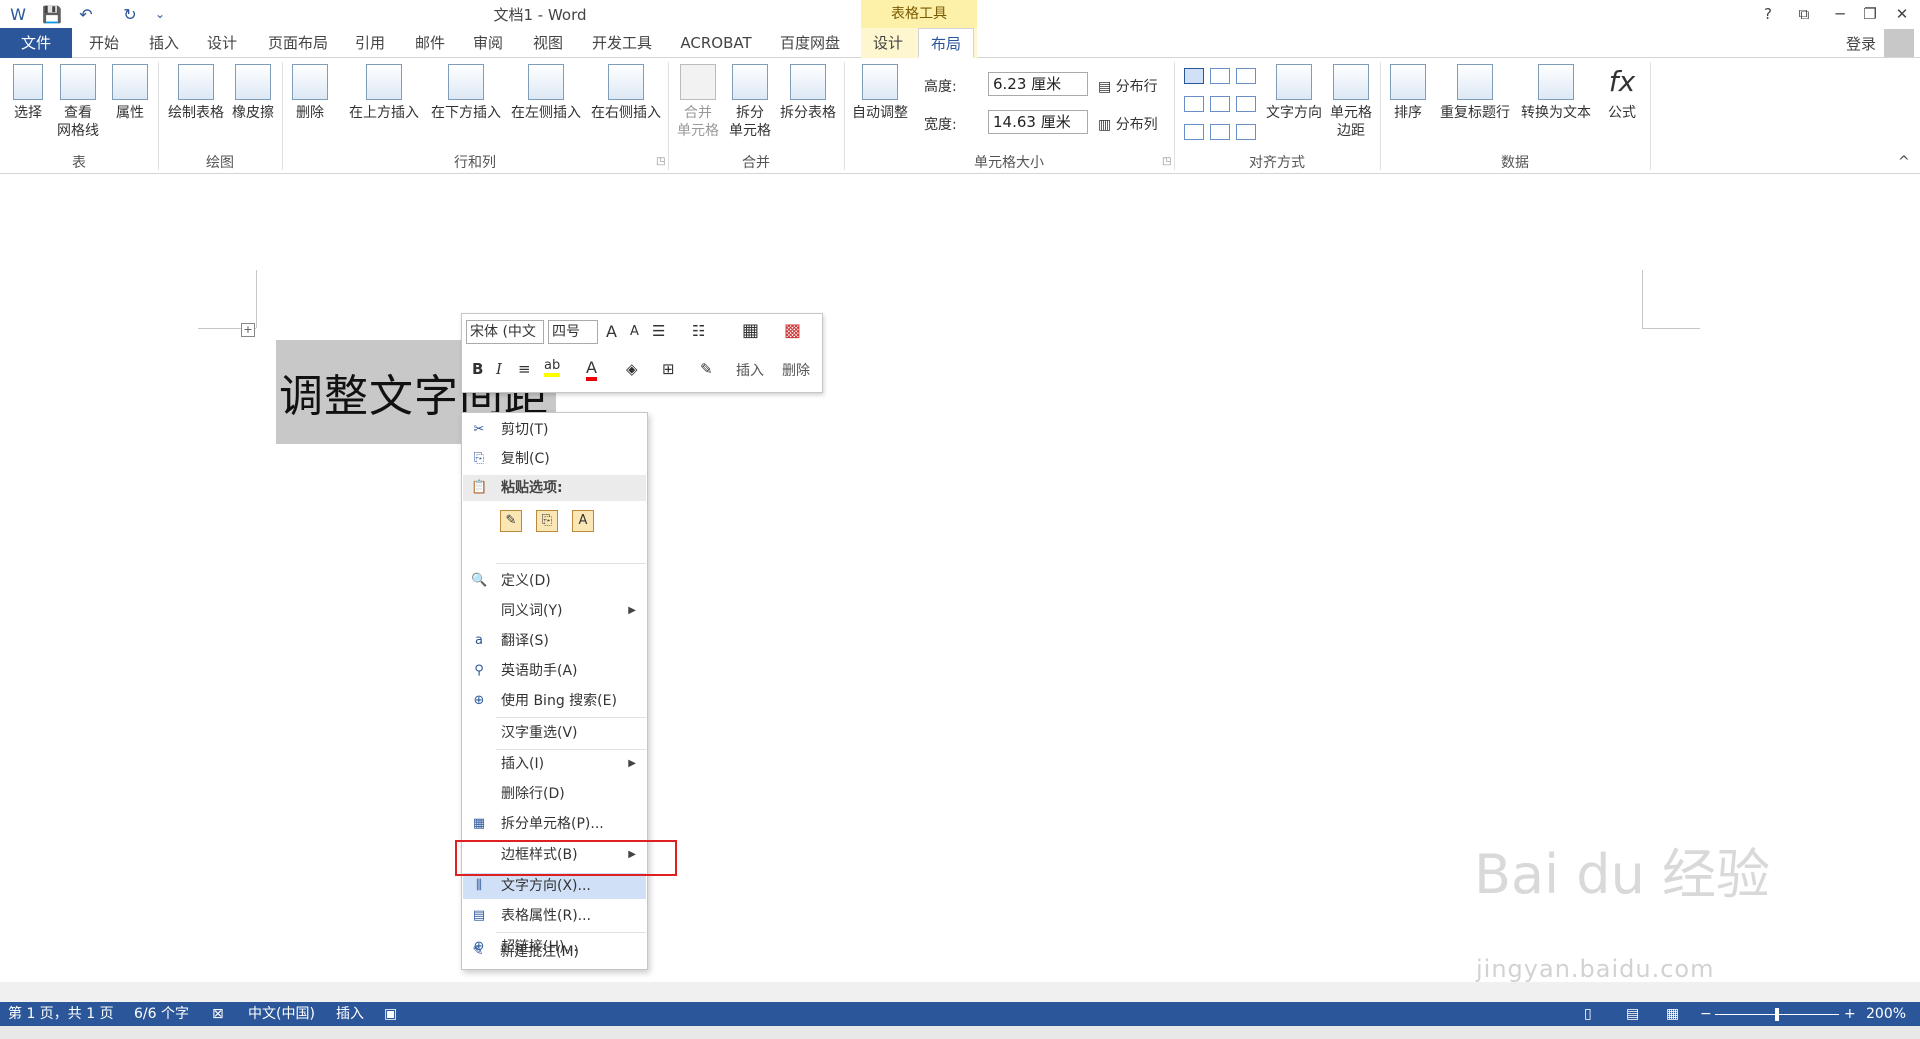 The image size is (1920, 1039). I want to click on help-icon: ?, so click(1768, 14).